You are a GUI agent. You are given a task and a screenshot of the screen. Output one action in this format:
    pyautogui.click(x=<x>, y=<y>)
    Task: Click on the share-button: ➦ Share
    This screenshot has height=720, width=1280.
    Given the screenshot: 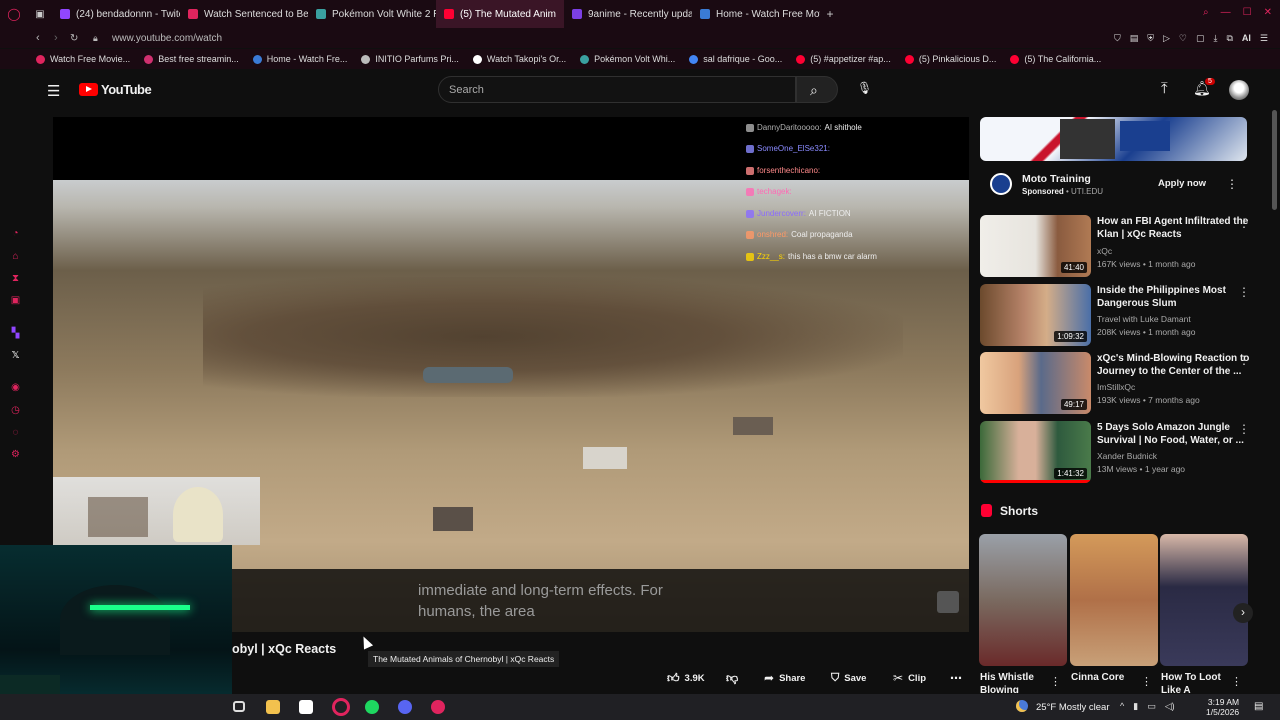 What is the action you would take?
    pyautogui.click(x=784, y=678)
    